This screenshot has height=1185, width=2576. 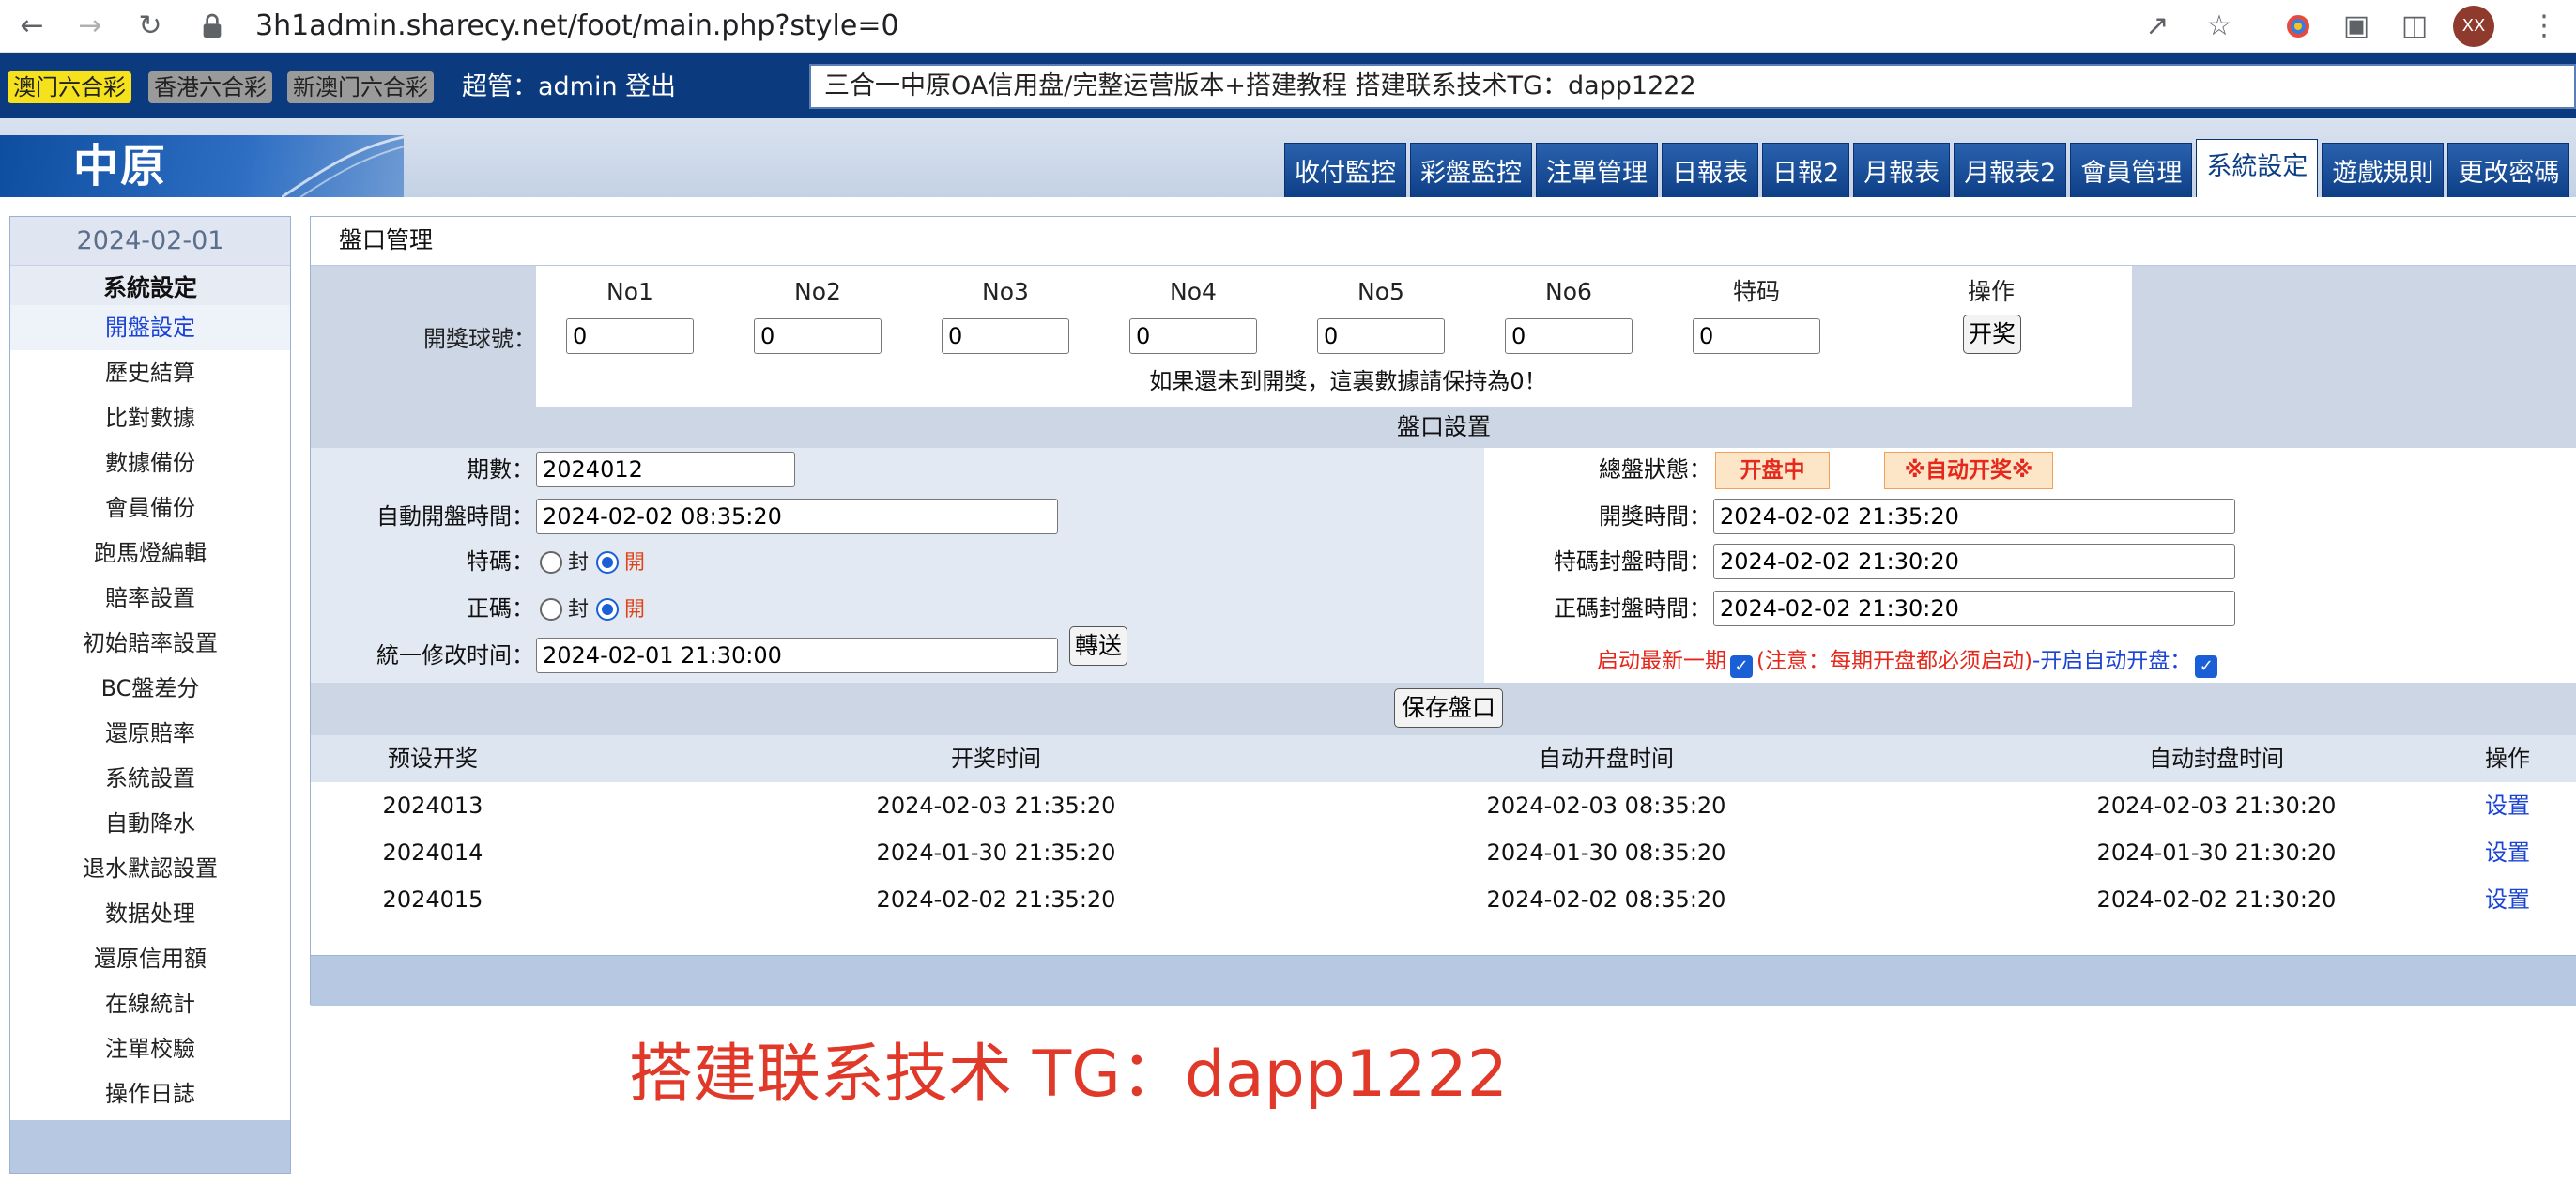 I want to click on ball-input-no1: 0, so click(x=630, y=336).